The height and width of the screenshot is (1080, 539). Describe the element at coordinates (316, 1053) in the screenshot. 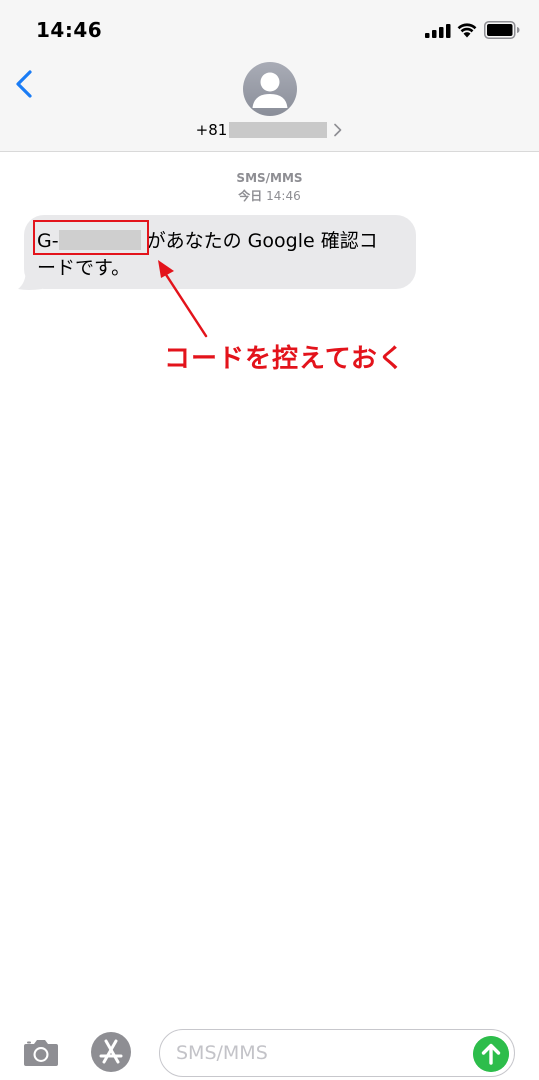

I see `message-text-field` at that location.